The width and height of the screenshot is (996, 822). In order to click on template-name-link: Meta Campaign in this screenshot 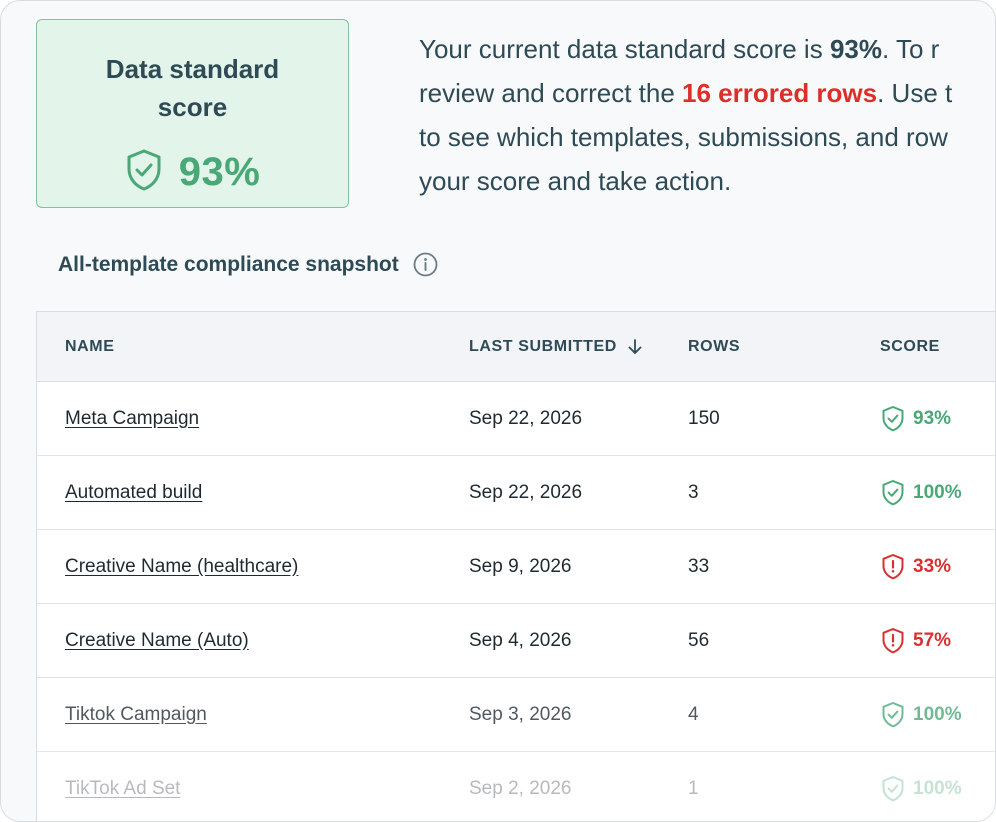, I will do `click(132, 419)`.